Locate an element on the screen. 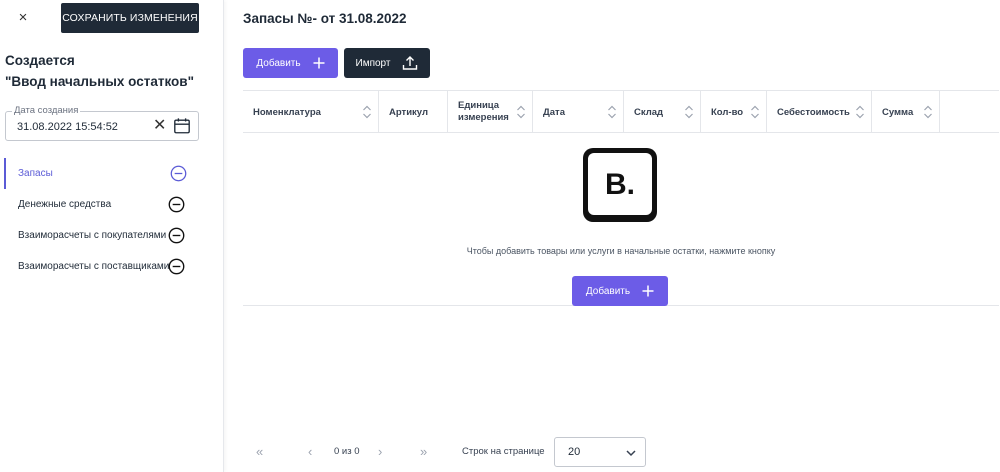 The width and height of the screenshot is (1000, 472). upload-icon is located at coordinates (410, 63).